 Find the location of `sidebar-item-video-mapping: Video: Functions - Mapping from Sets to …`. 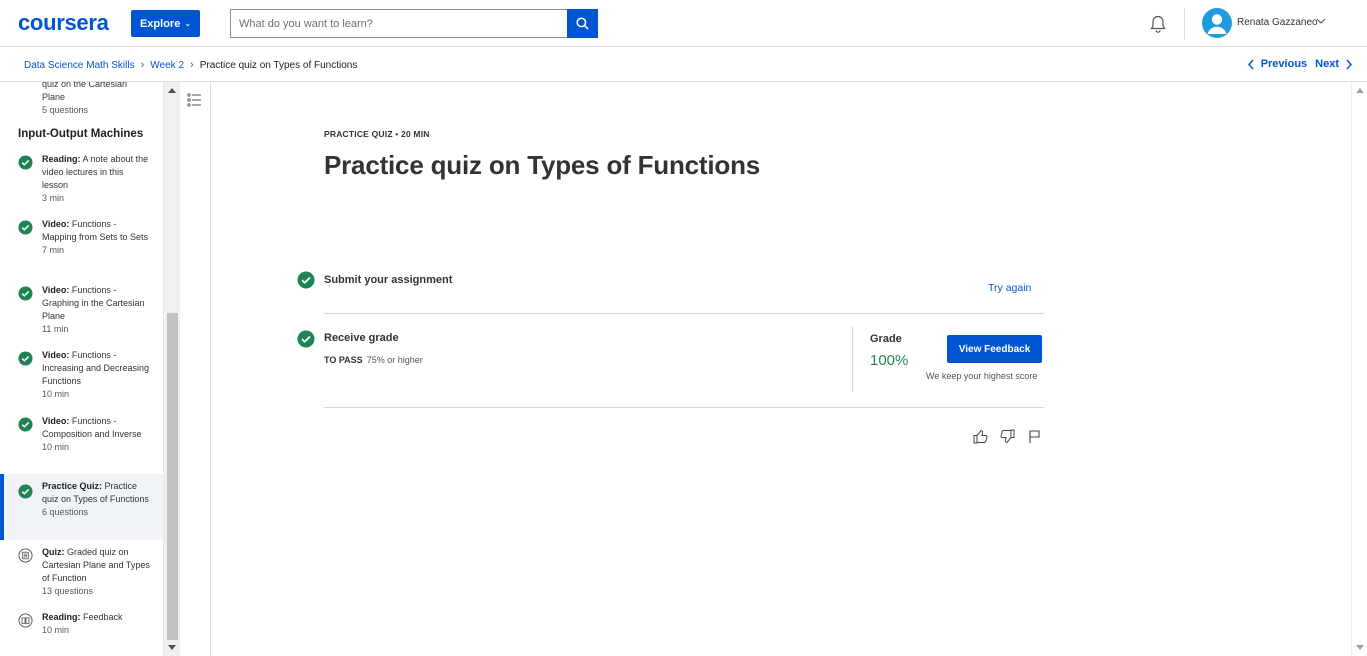

sidebar-item-video-mapping: Video: Functions - Mapping from Sets to … is located at coordinates (81, 246).